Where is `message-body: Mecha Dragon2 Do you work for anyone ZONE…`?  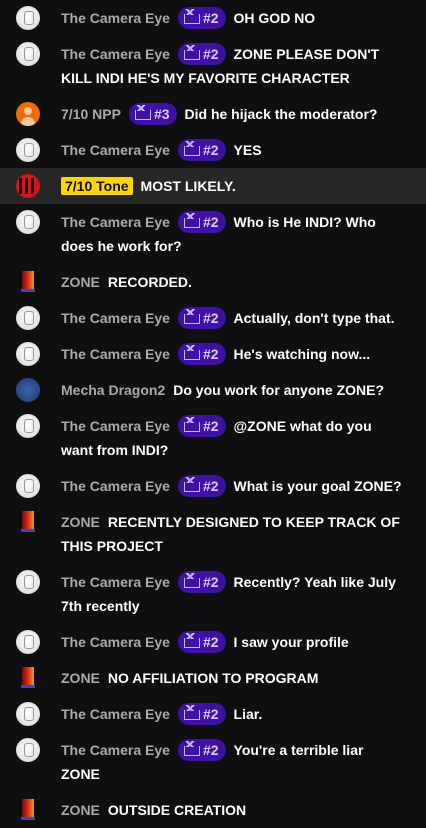
message-body: Mecha Dragon2 Do you work for anyone ZONE… is located at coordinates (232, 390).